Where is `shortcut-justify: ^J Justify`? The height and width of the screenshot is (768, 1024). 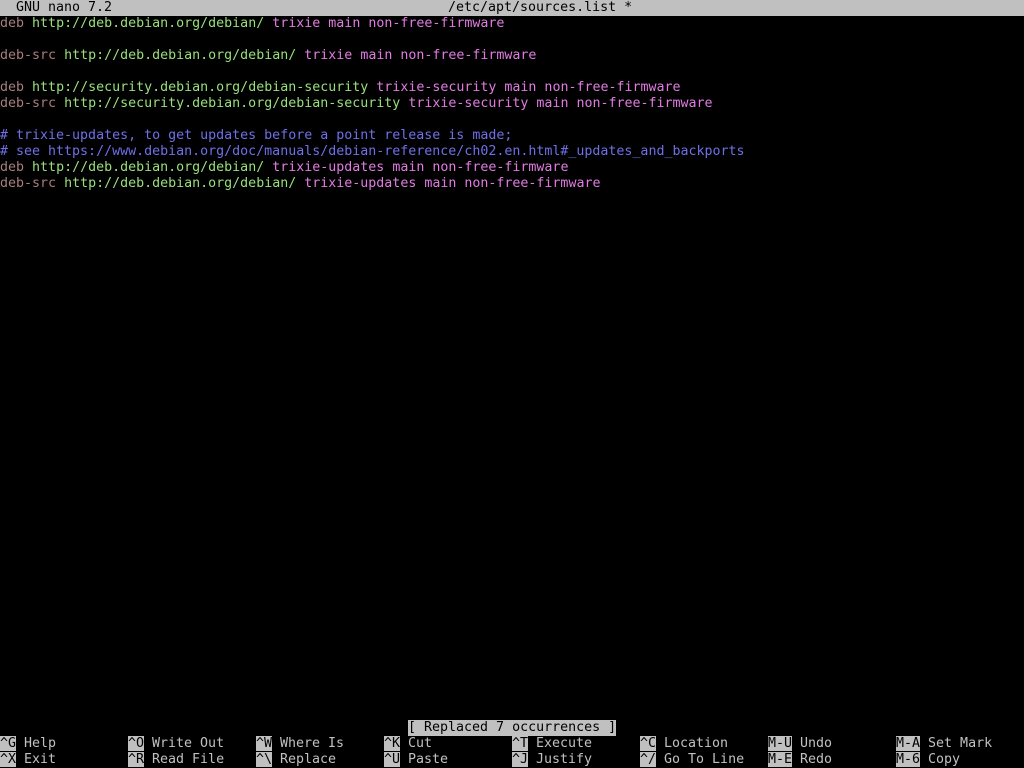
shortcut-justify: ^J Justify is located at coordinates (552, 760).